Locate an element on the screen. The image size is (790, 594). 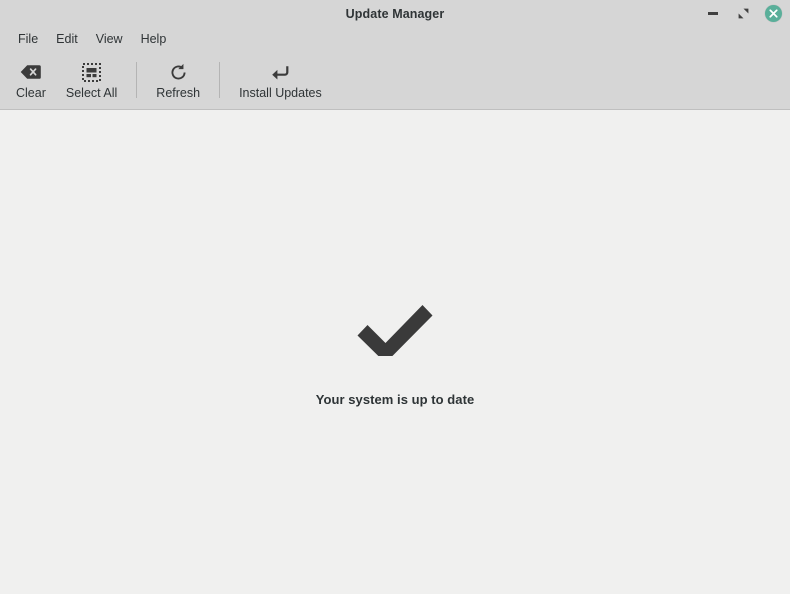
refresh-button: Refresh is located at coordinates (178, 80).